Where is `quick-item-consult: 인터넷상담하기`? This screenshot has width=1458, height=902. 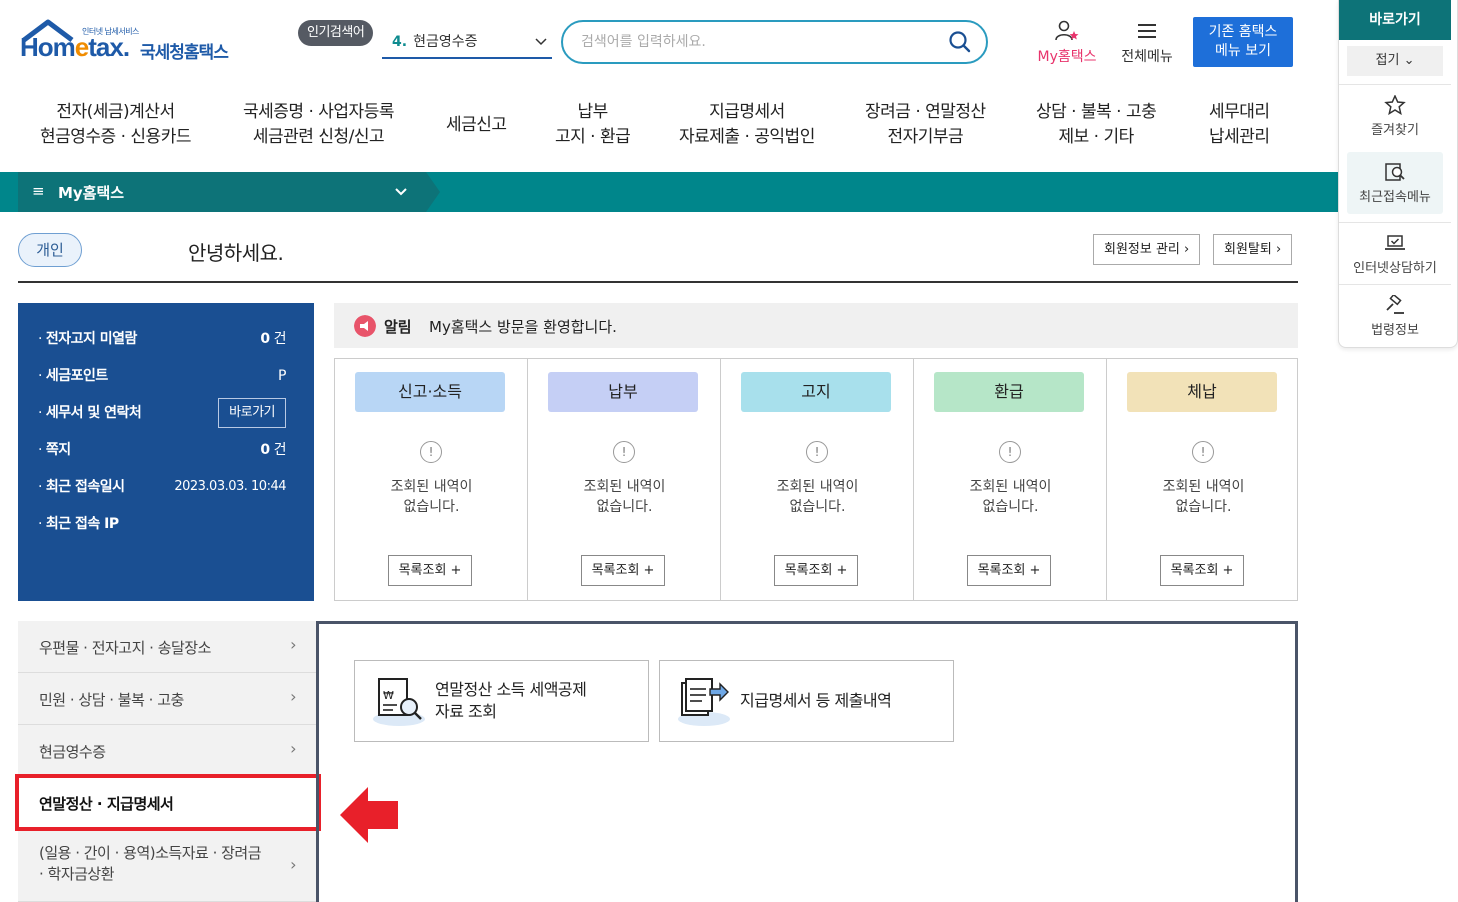 quick-item-consult: 인터넷상담하기 is located at coordinates (1395, 253).